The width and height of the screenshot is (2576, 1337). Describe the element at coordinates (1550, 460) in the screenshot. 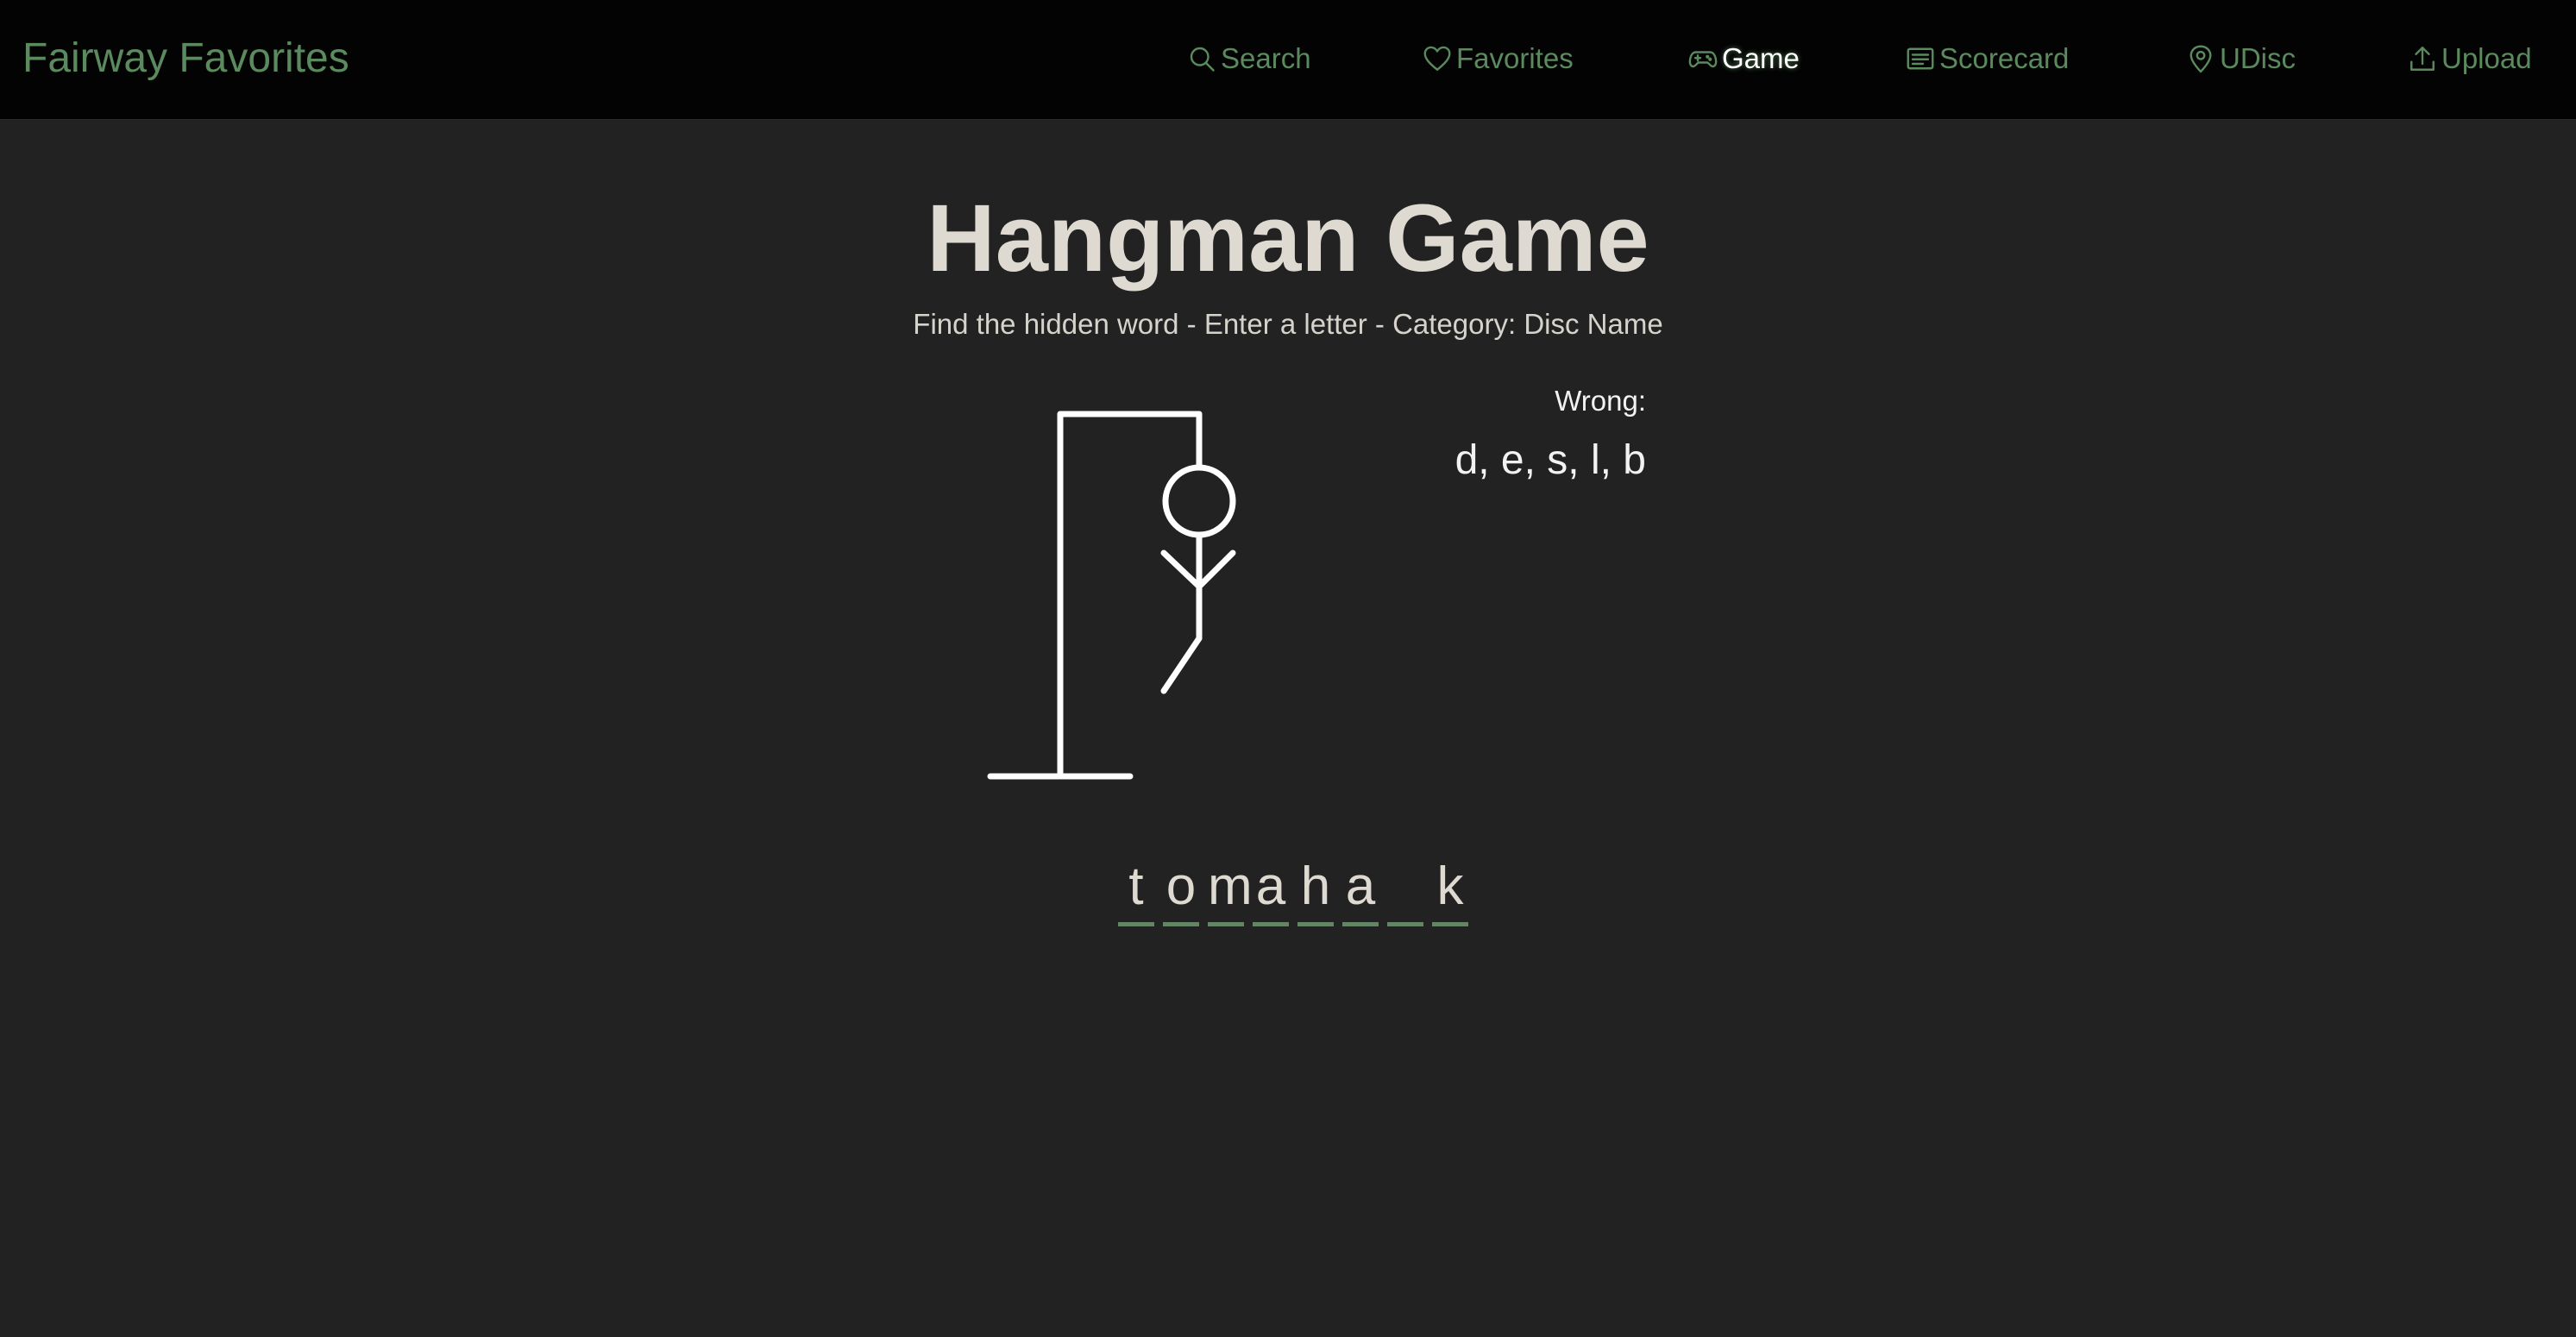

I see `wrong-guesses-list: d, e, s, l, b` at that location.